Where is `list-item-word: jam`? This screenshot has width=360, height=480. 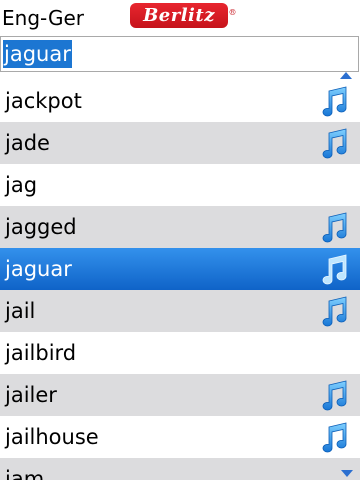
list-item-word: jam is located at coordinates (25, 473).